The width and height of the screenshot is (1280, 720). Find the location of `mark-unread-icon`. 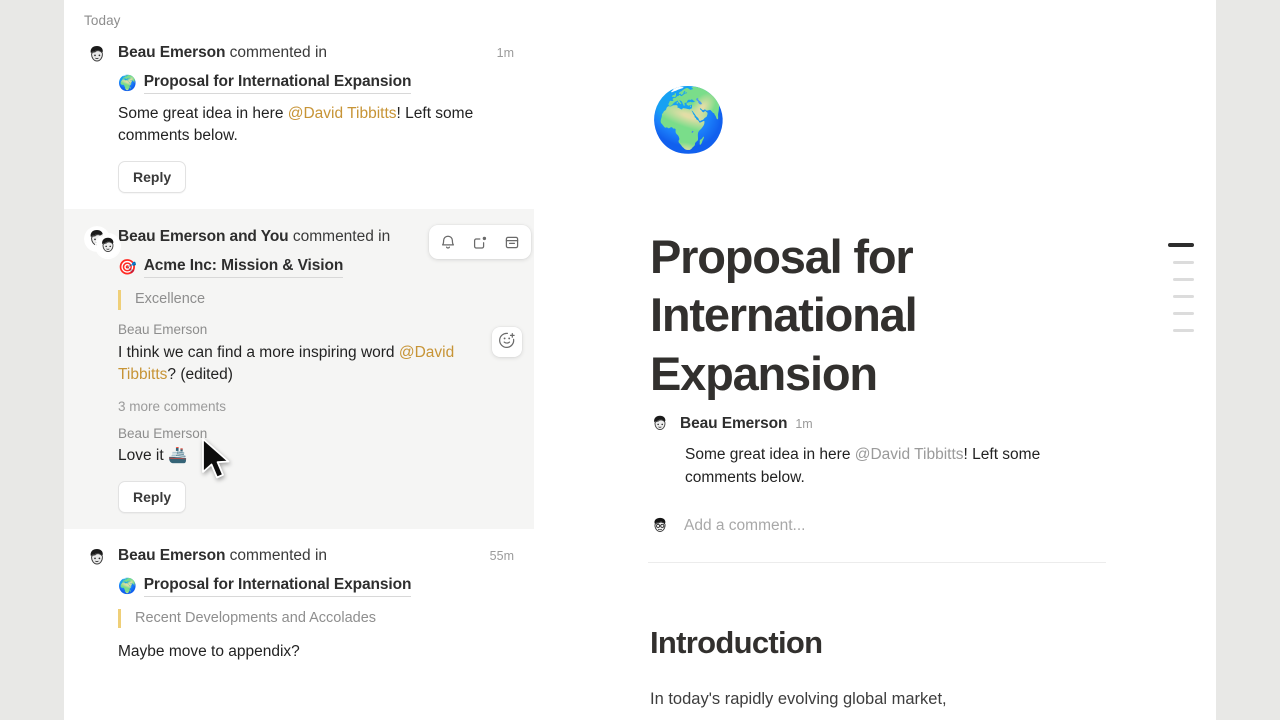

mark-unread-icon is located at coordinates (480, 242).